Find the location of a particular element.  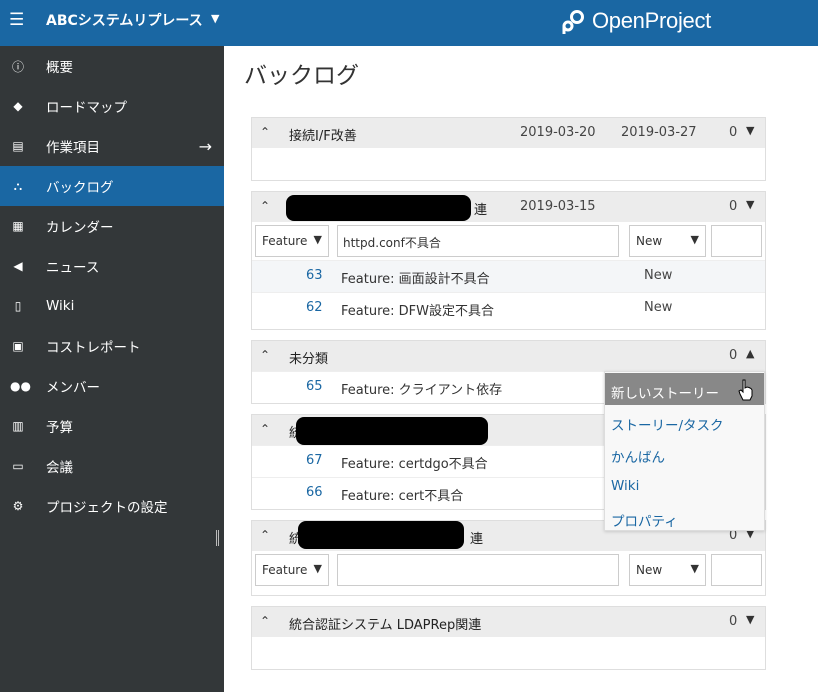

sidebar-item-label: バックログ is located at coordinates (80, 188).